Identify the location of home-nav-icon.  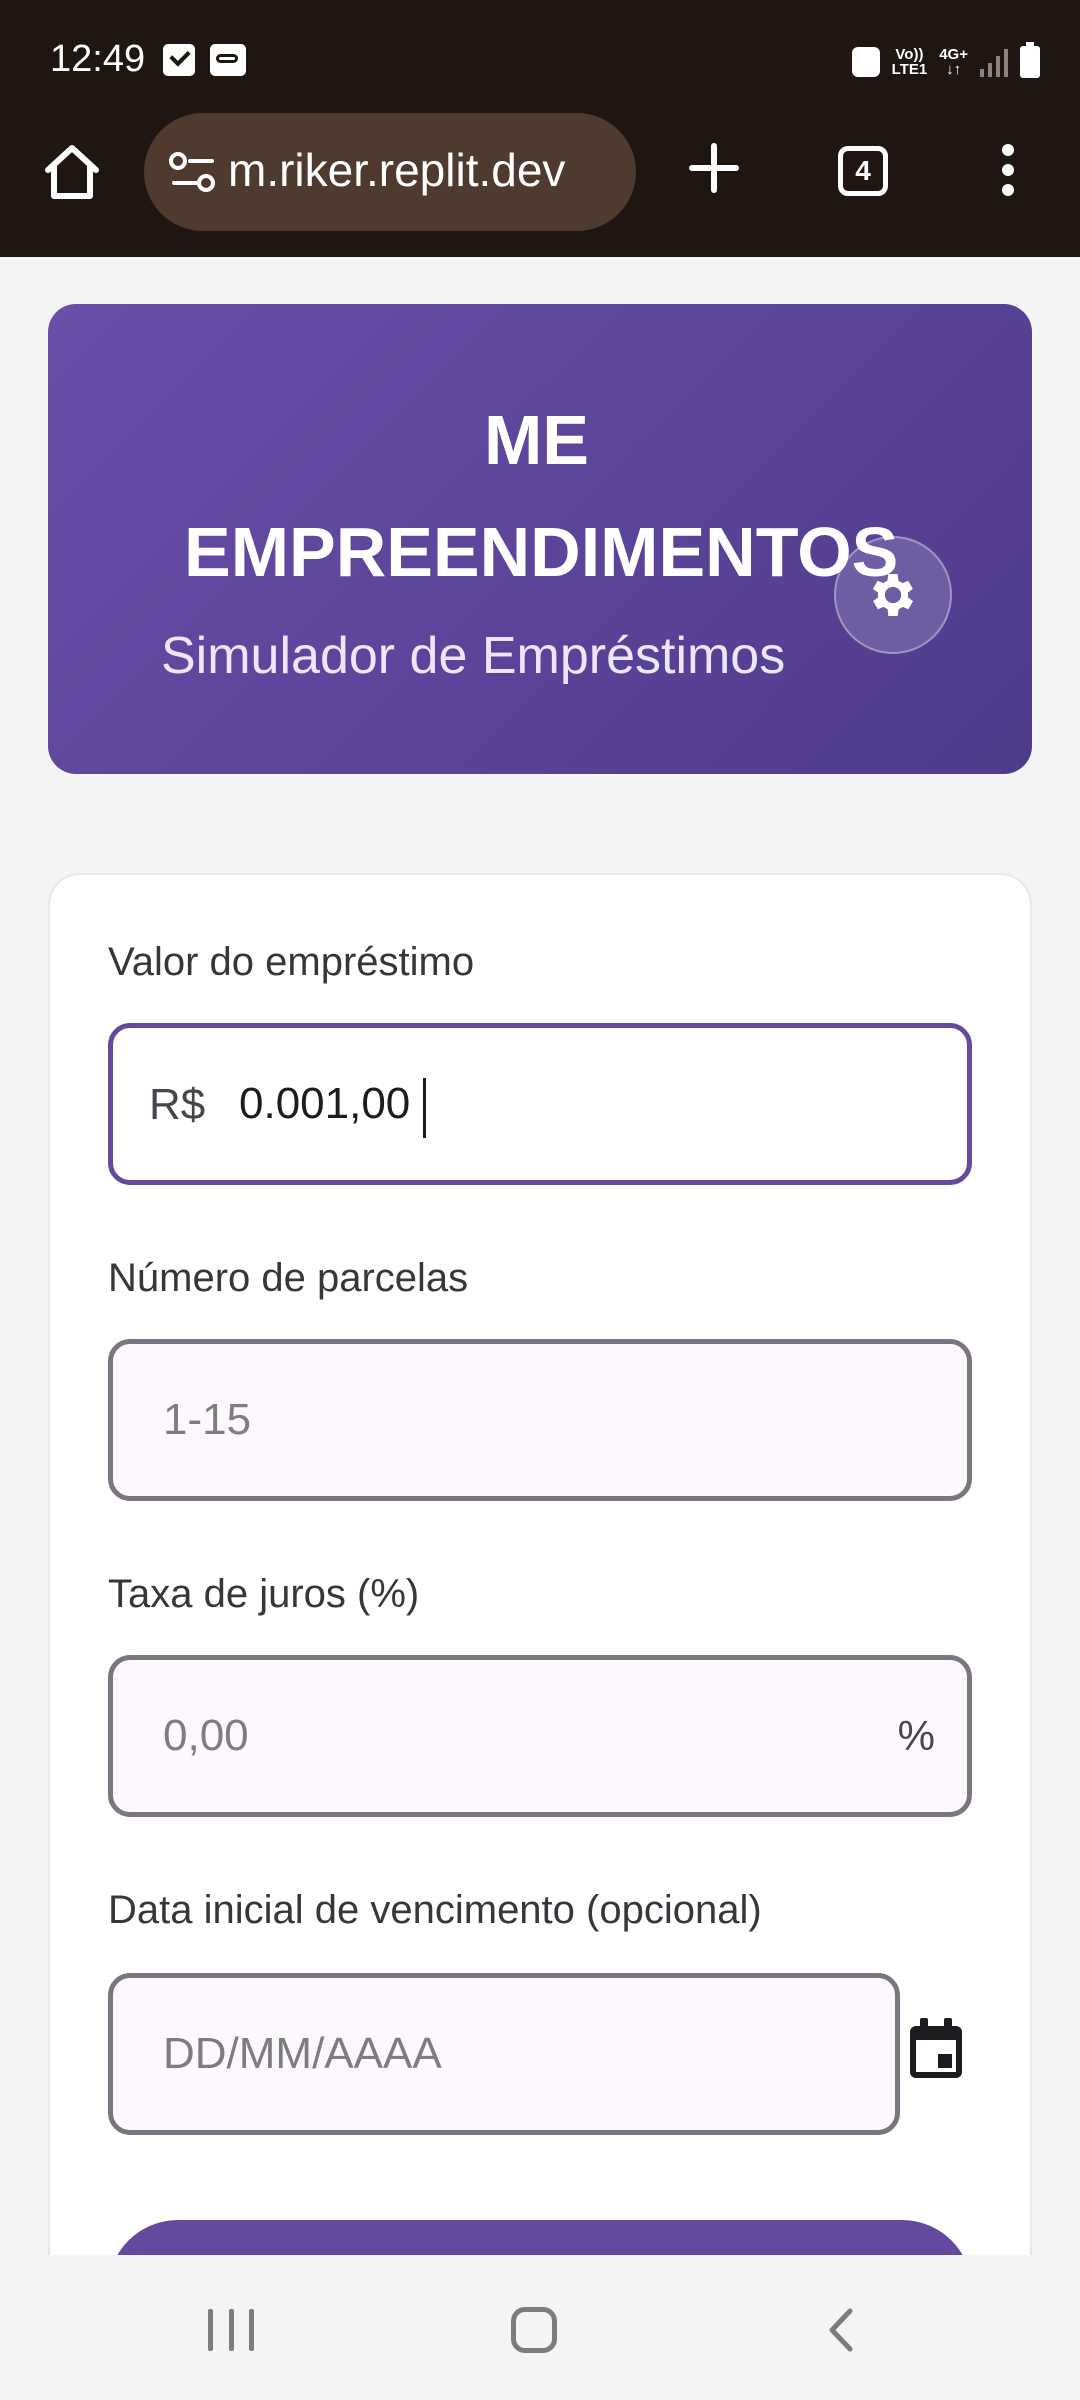
(534, 2330).